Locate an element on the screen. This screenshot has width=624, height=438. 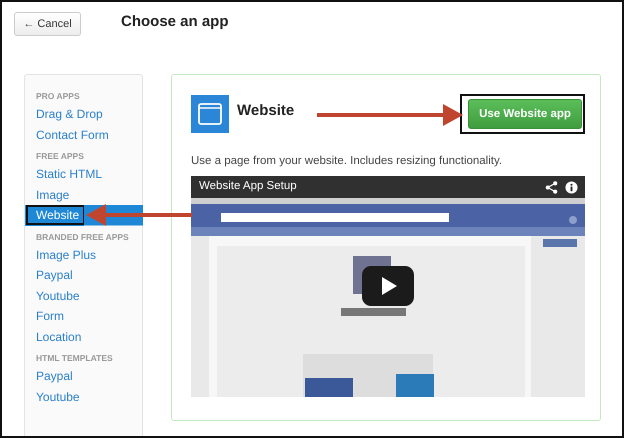
section-heading: HTML TEMPLATES is located at coordinates (74, 358).